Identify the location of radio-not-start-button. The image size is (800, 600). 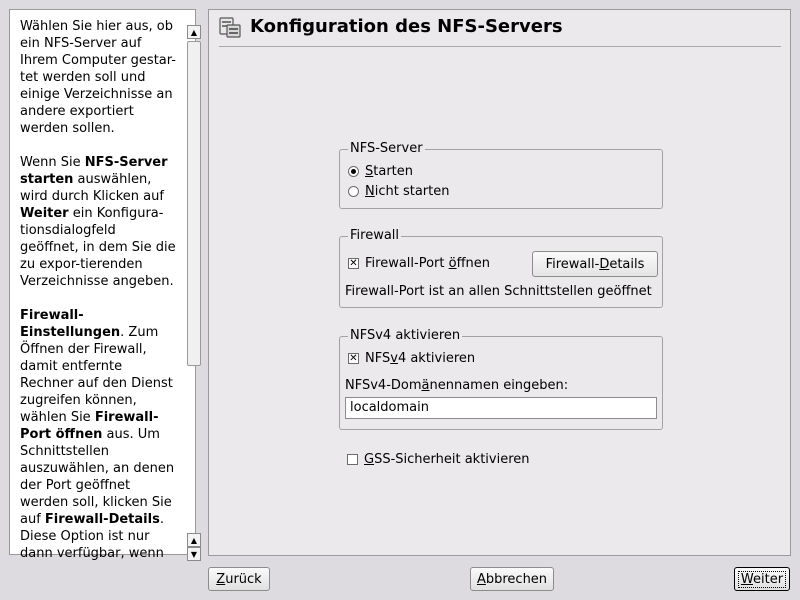
(353, 191).